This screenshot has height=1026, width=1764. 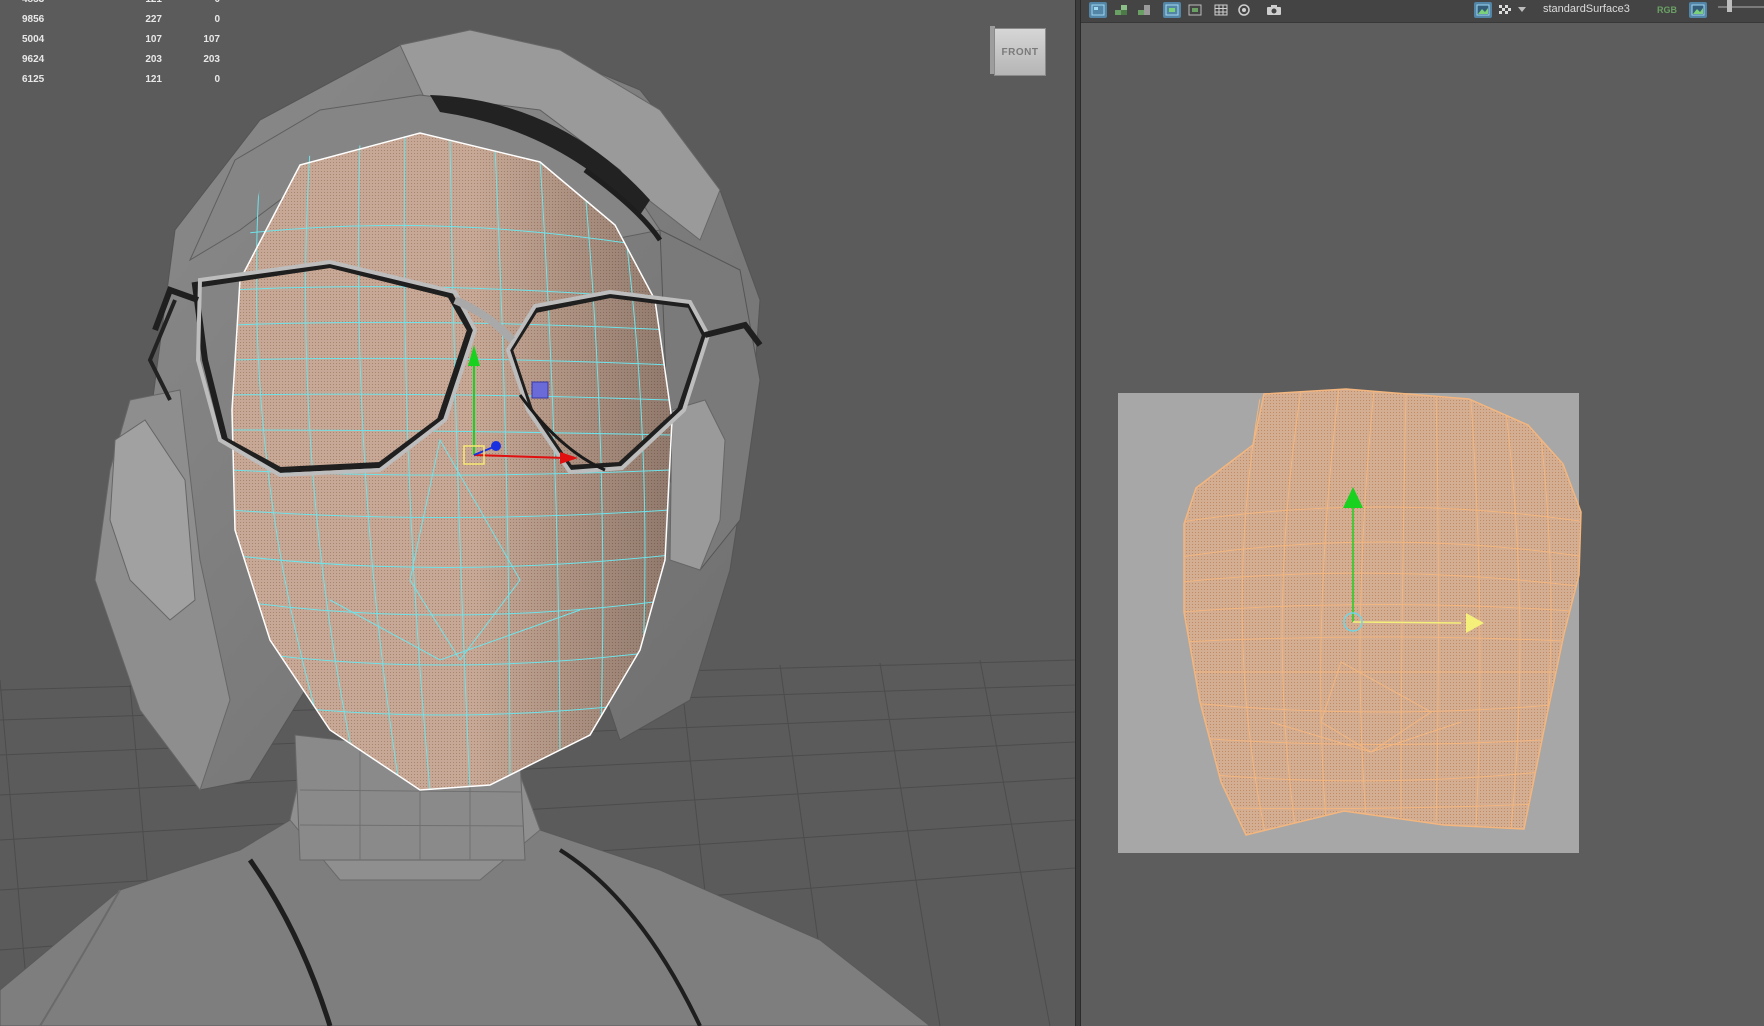 What do you see at coordinates (121, 79) in the screenshot?
I see `hud-row: 6125 121 0` at bounding box center [121, 79].